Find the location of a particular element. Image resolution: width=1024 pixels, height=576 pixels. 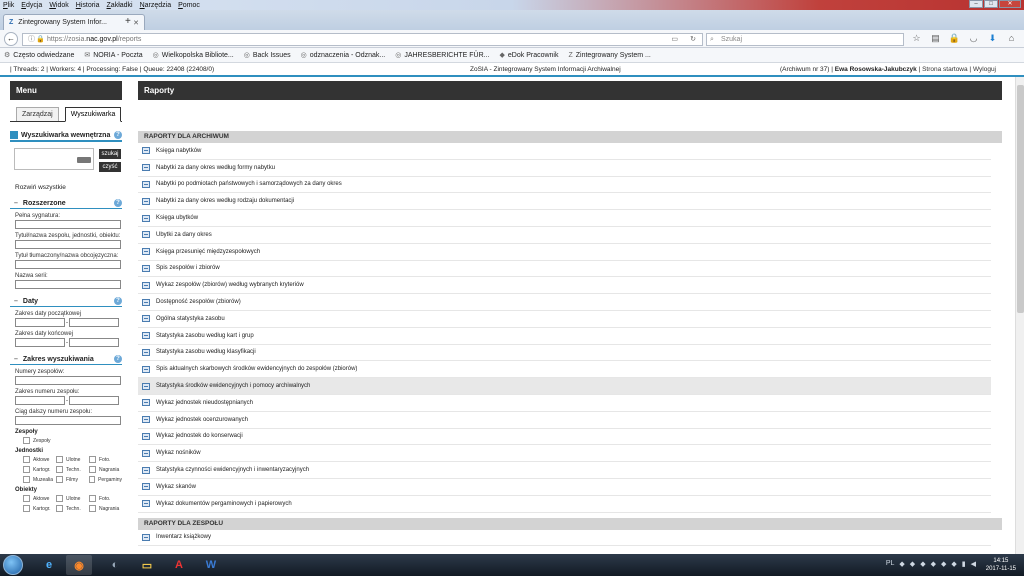

info-icon: ⓘ is located at coordinates (31, 39).